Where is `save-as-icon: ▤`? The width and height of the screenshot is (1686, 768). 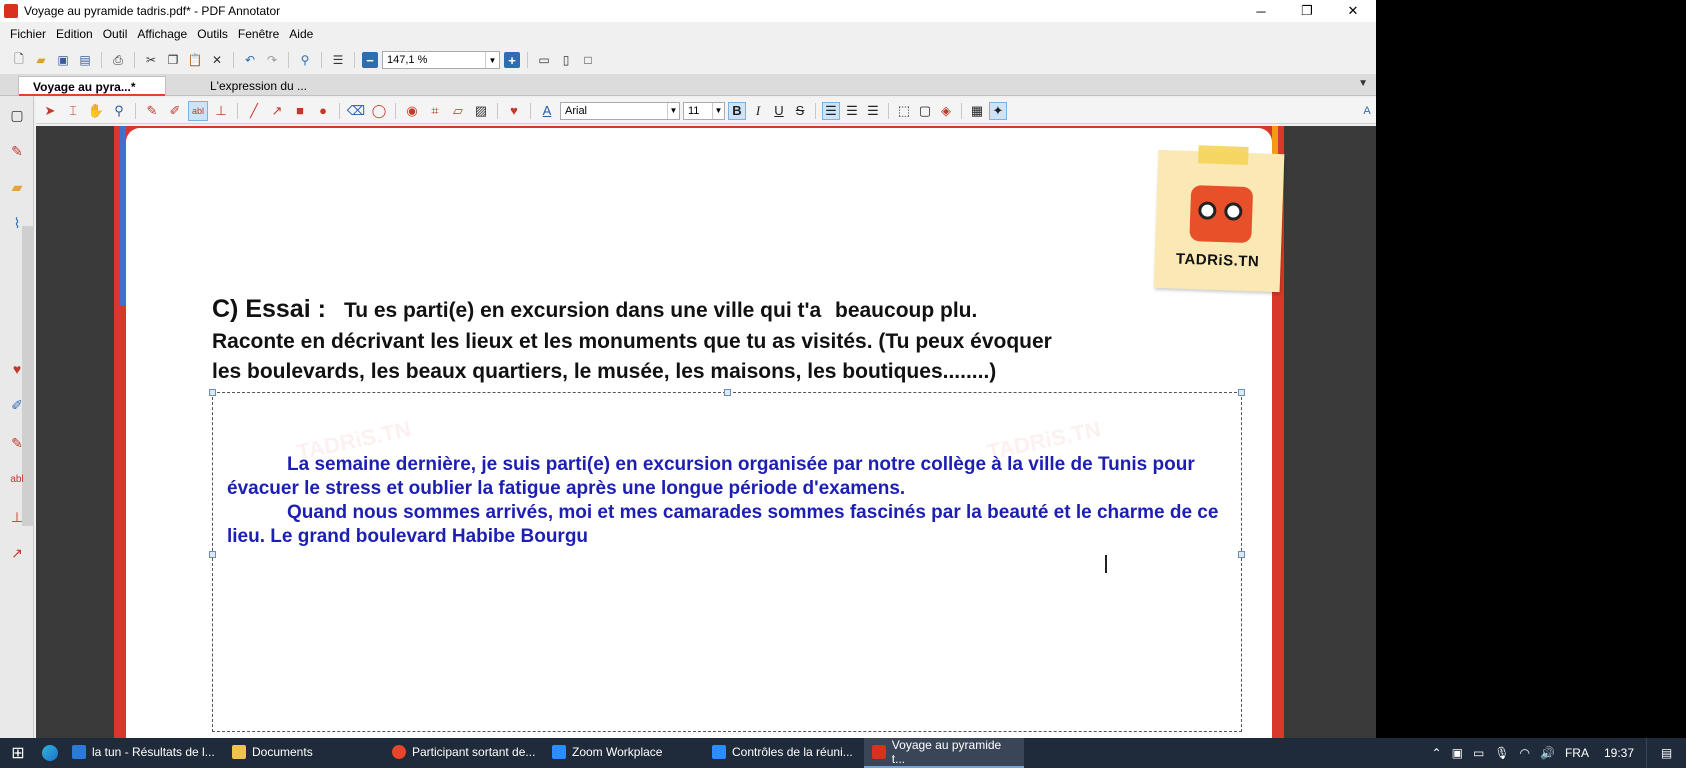
save-as-icon: ▤ is located at coordinates (85, 60).